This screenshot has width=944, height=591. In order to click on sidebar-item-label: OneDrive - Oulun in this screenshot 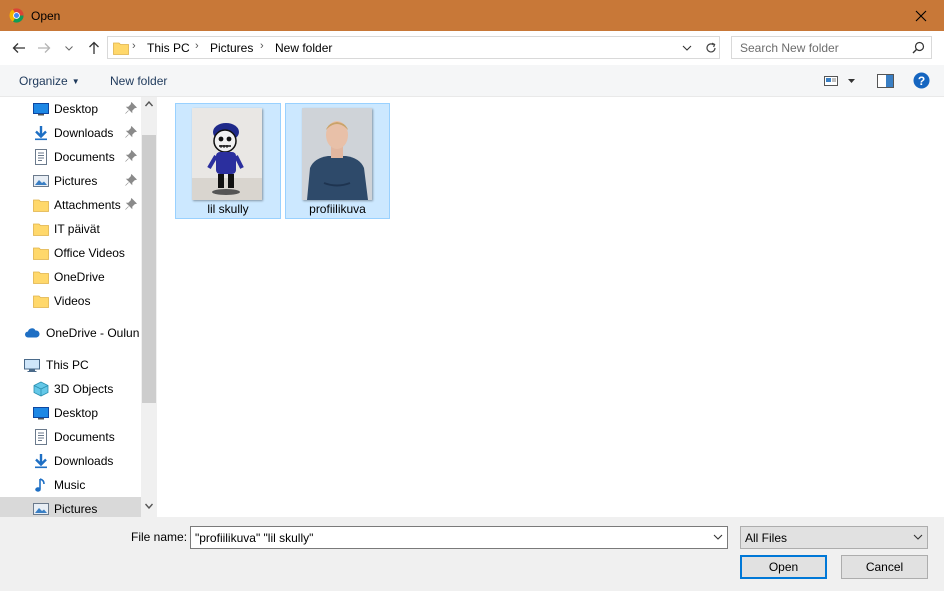, I will do `click(93, 333)`.